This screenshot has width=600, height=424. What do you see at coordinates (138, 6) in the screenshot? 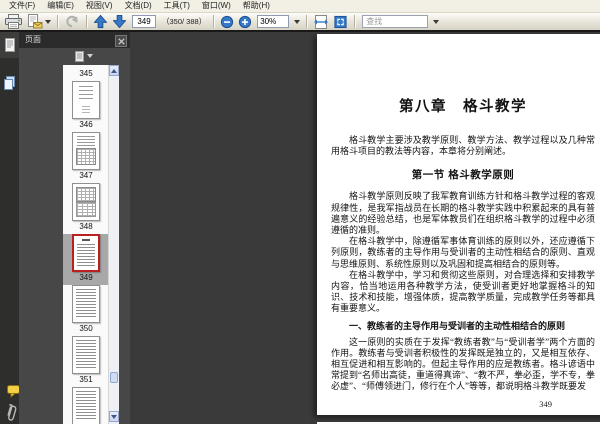
I see `menu-item-document: 文档(D)` at bounding box center [138, 6].